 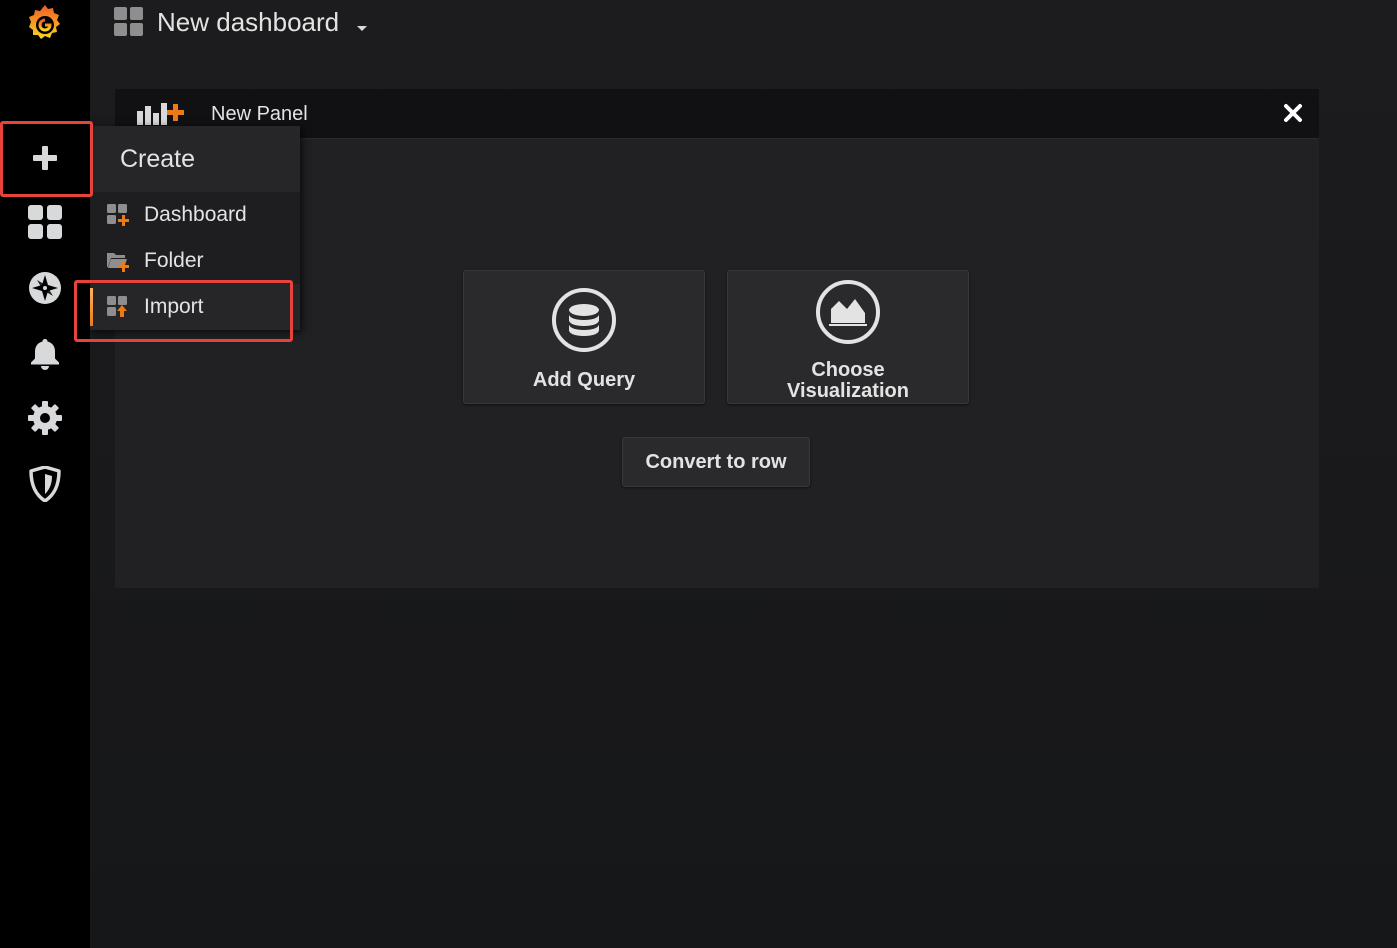 I want to click on database-icon, so click(x=584, y=322).